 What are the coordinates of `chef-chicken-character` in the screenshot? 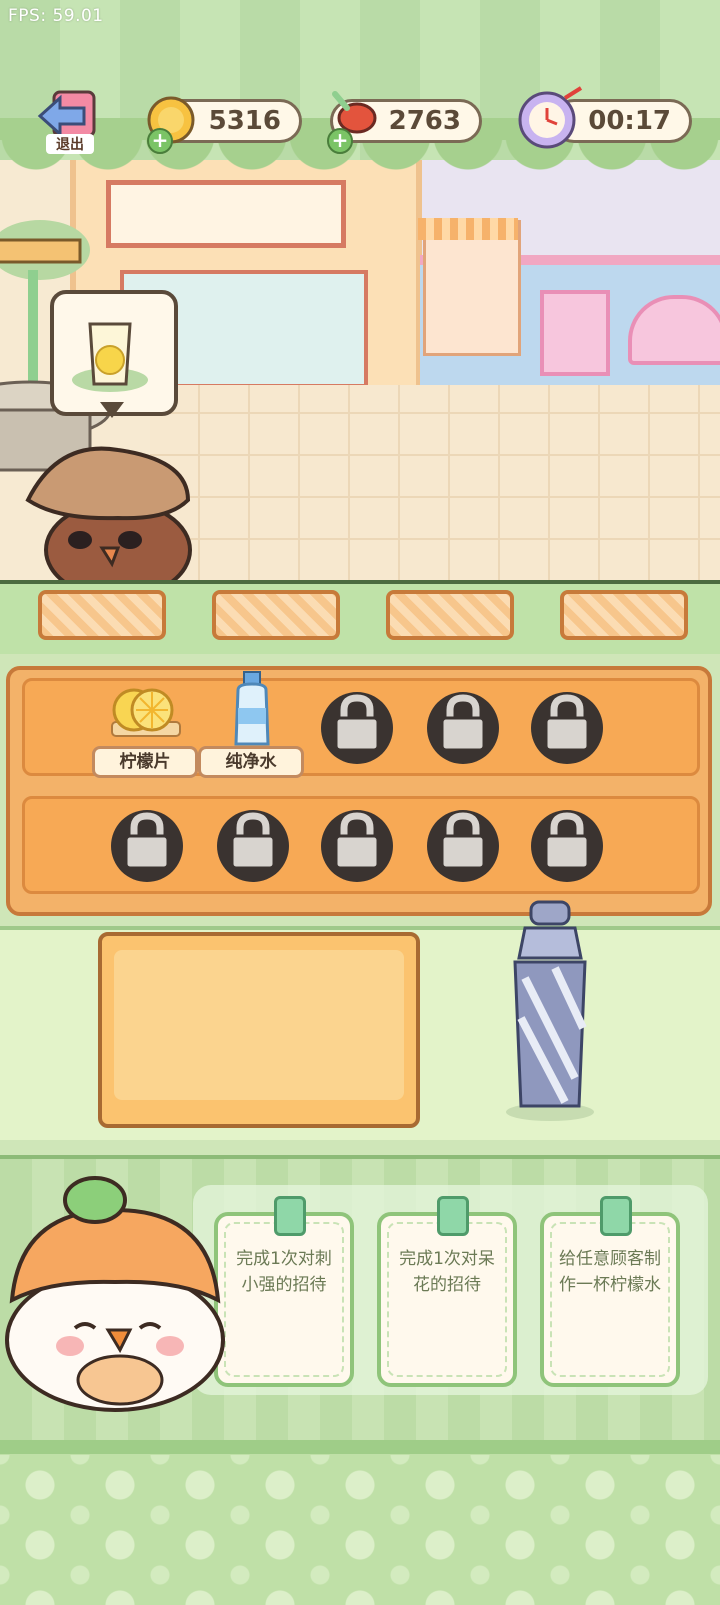 It's located at (117, 1292).